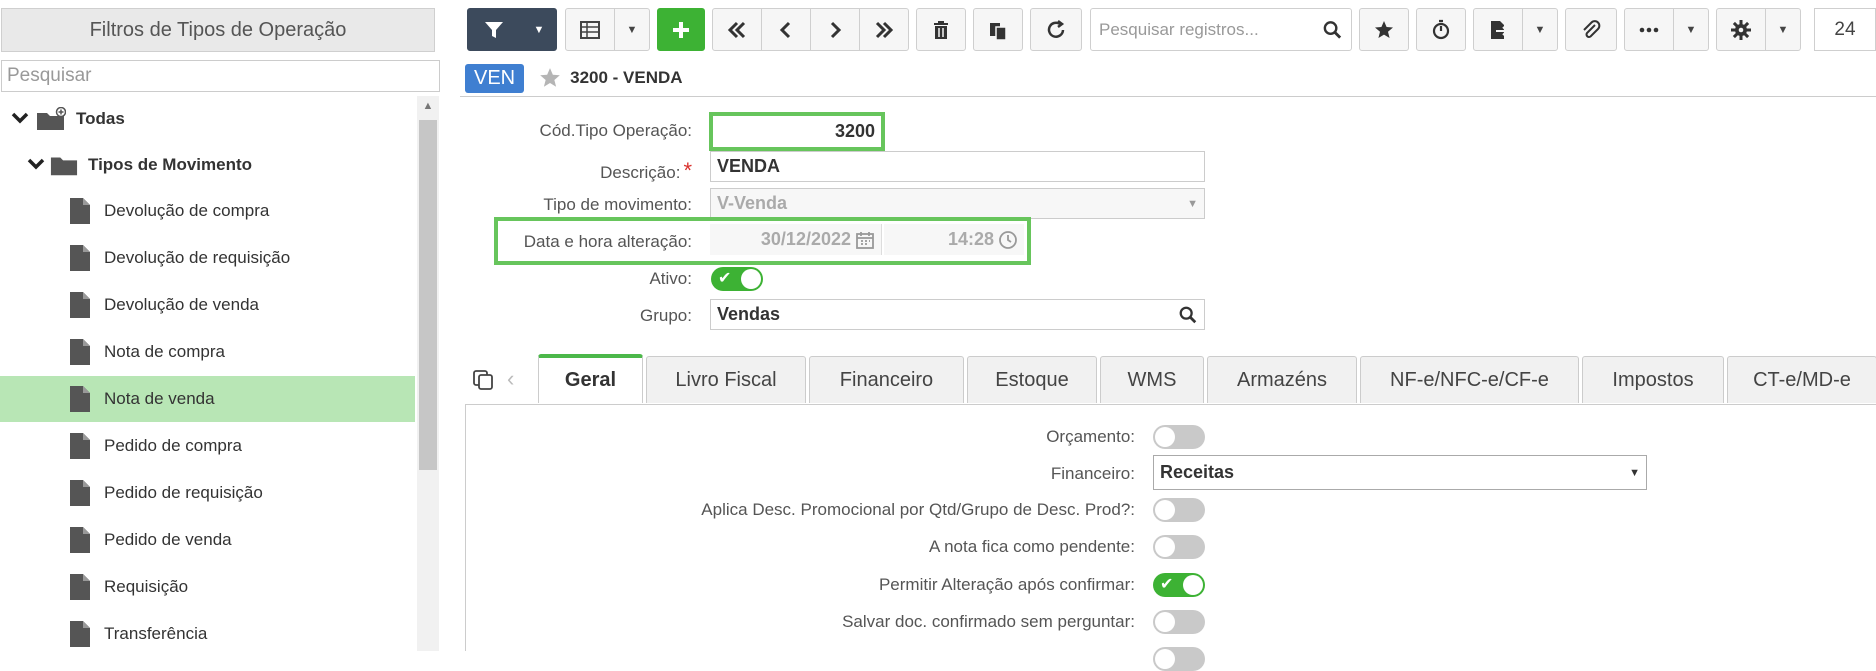  I want to click on more-actions-dropdown-button: ▼, so click(1691, 29).